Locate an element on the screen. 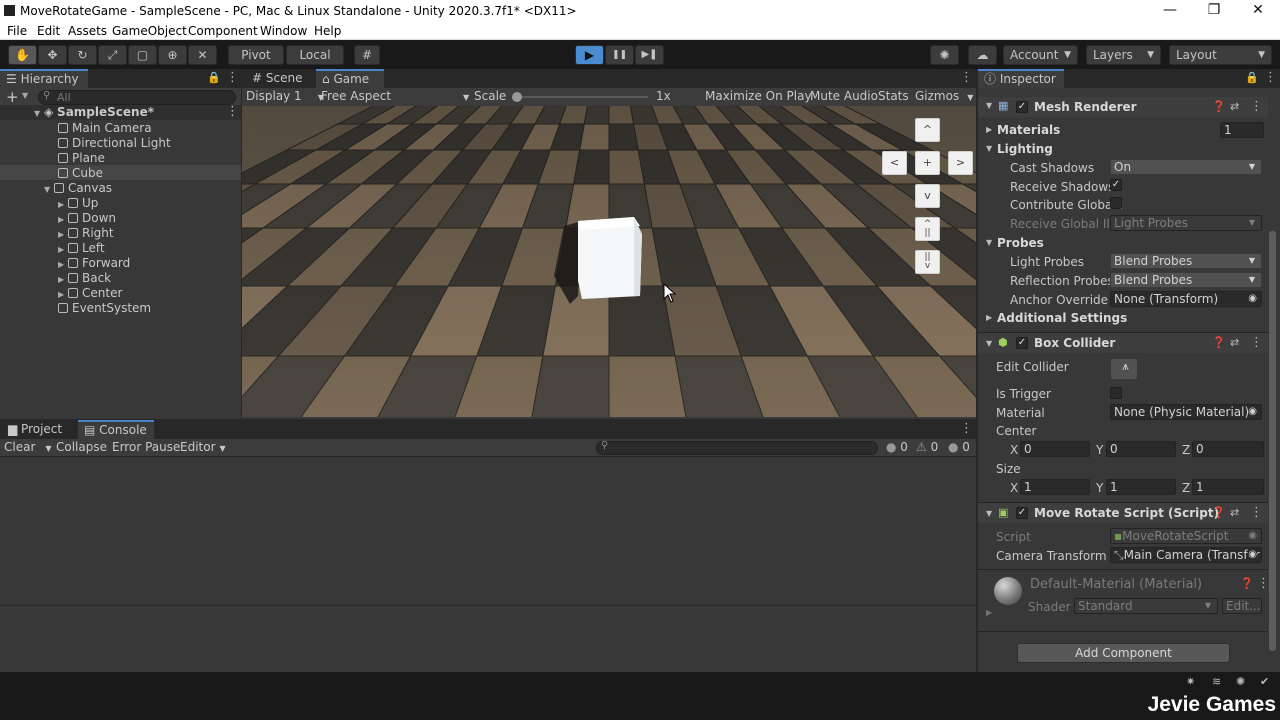 Image resolution: width=1280 pixels, height=720 pixels. right-button: > is located at coordinates (960, 163).